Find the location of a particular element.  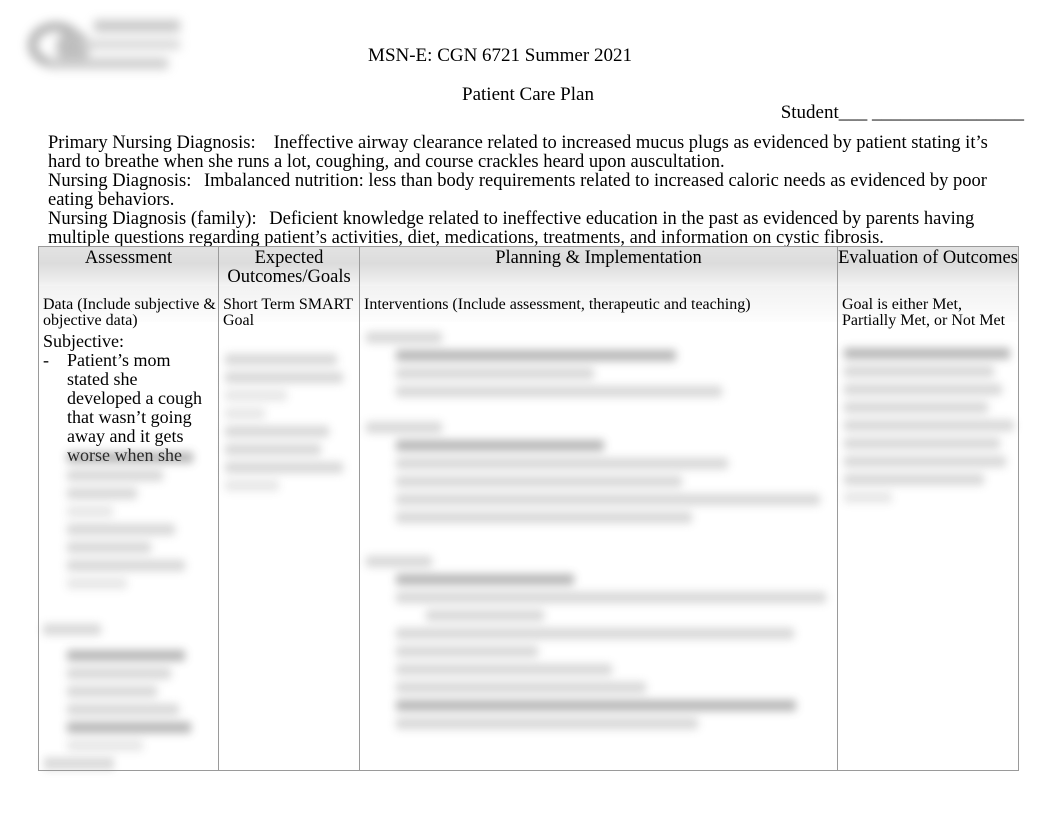

subjective-heading: Subjective: is located at coordinates (83, 341).